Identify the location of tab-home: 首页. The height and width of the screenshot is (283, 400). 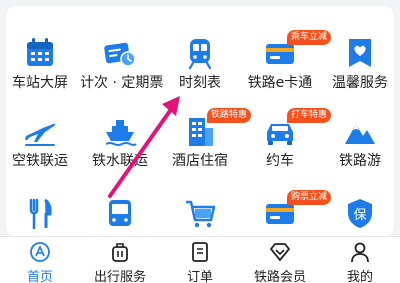
(40, 260).